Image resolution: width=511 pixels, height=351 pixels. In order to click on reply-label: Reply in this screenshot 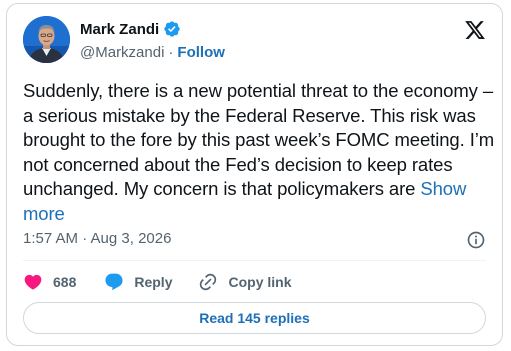, I will do `click(153, 282)`.